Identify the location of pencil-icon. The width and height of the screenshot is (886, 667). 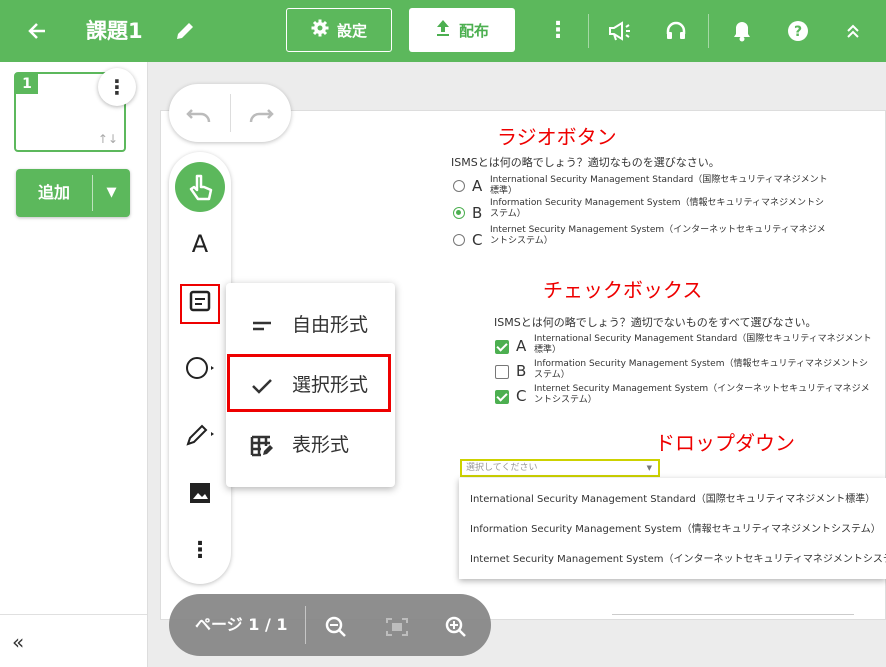
(185, 31).